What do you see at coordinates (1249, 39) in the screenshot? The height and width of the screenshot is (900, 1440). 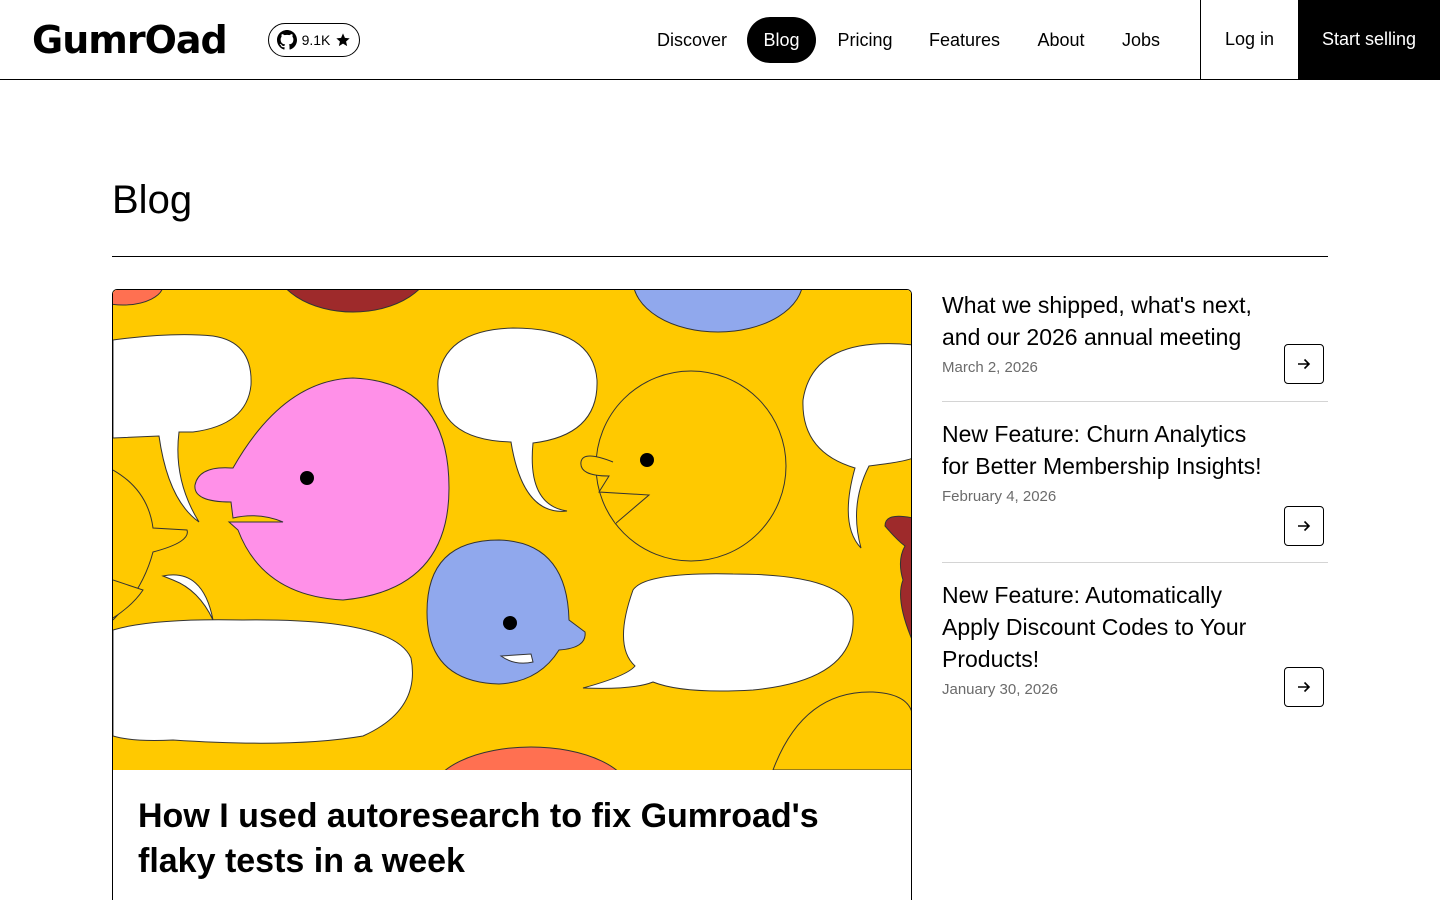 I see `login-button: Log in` at bounding box center [1249, 39].